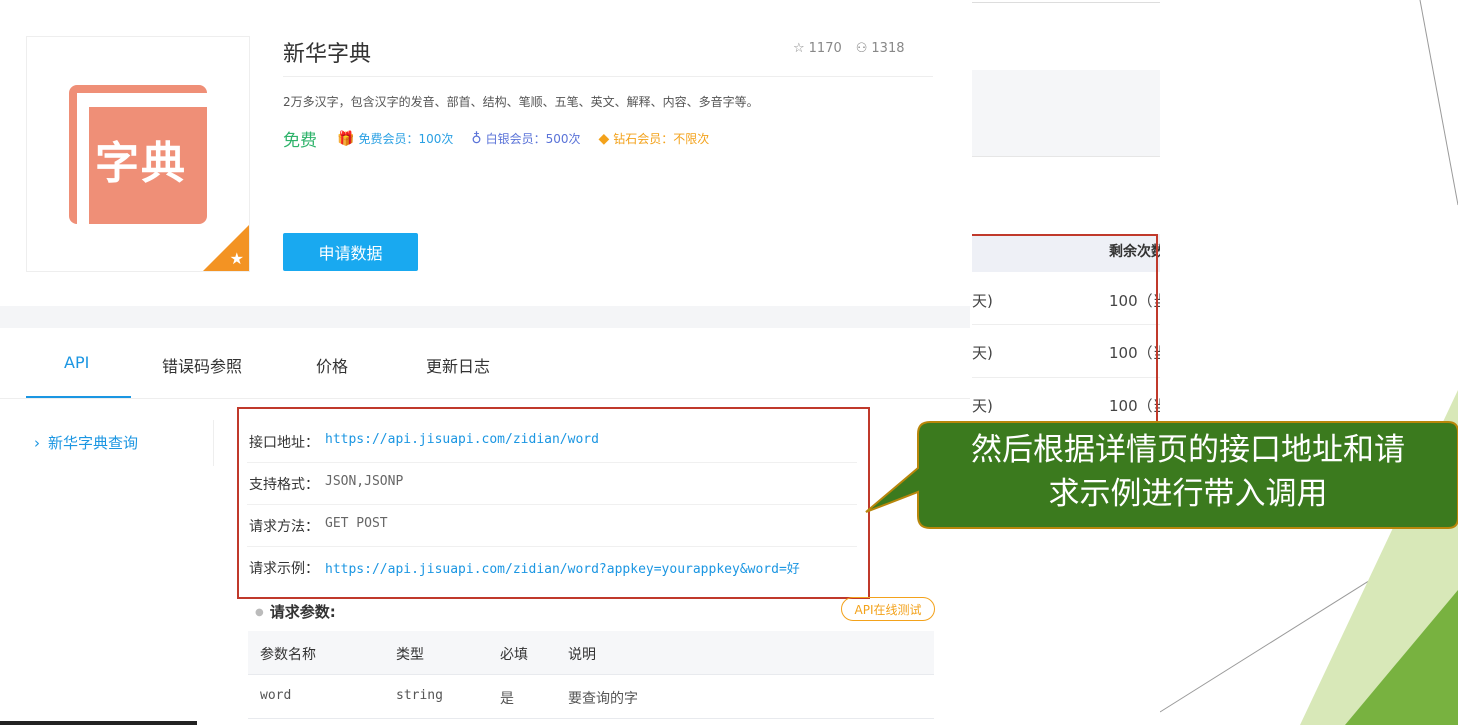 This screenshot has height=725, width=1458. What do you see at coordinates (1188, 450) in the screenshot?
I see `callout-line-1: 然后根据详情页的接口地址和请` at bounding box center [1188, 450].